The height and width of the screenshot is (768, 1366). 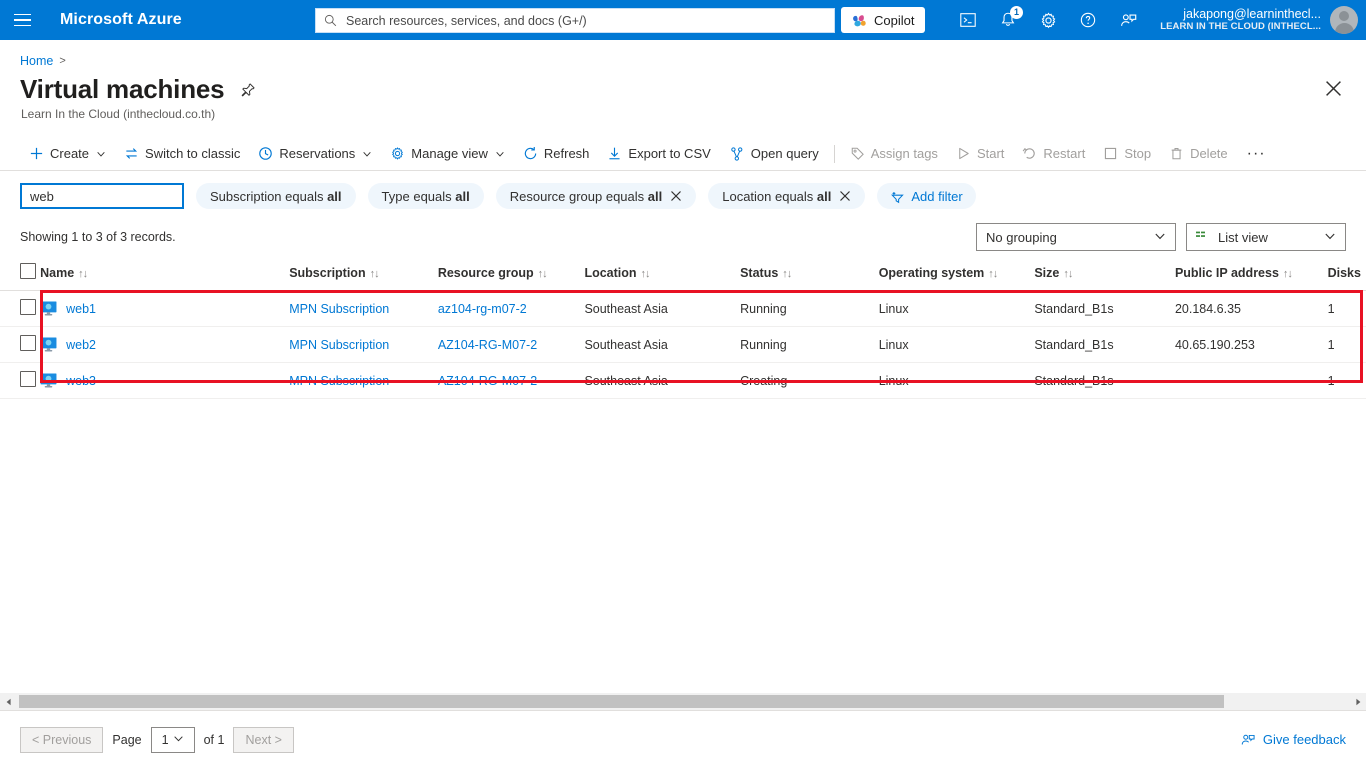 I want to click on start-button: Start, so click(x=980, y=154).